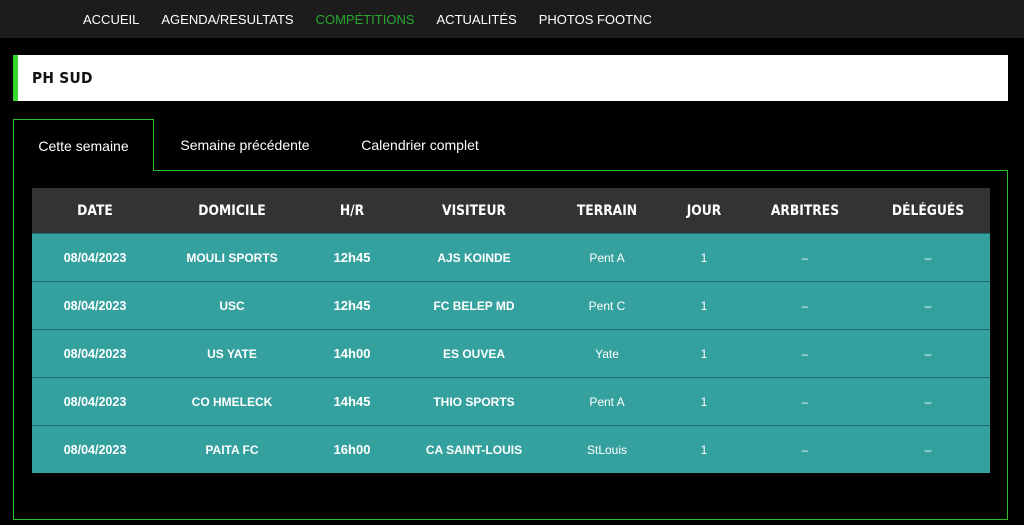 The image size is (1024, 525). Describe the element at coordinates (232, 354) in the screenshot. I see `cell-home-team: US YATE` at that location.